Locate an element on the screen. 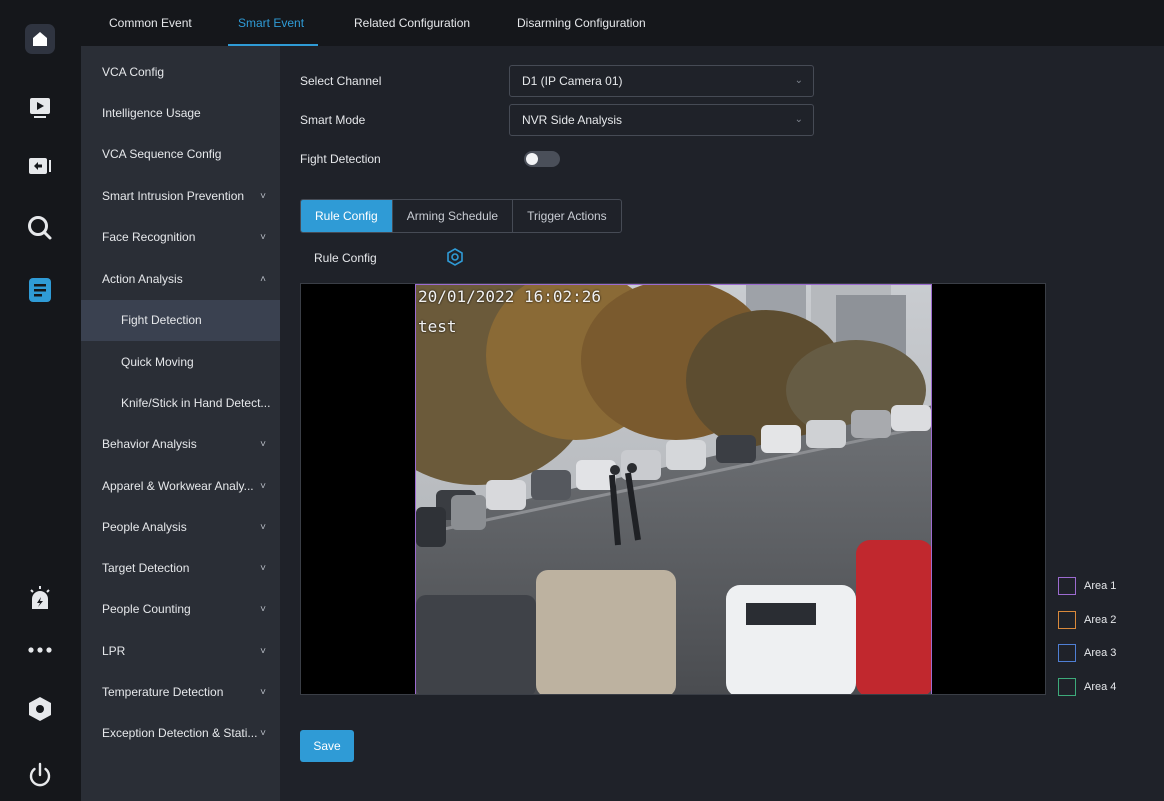  menu-item-label: Smart Intrusion Prevention is located at coordinates (173, 196).